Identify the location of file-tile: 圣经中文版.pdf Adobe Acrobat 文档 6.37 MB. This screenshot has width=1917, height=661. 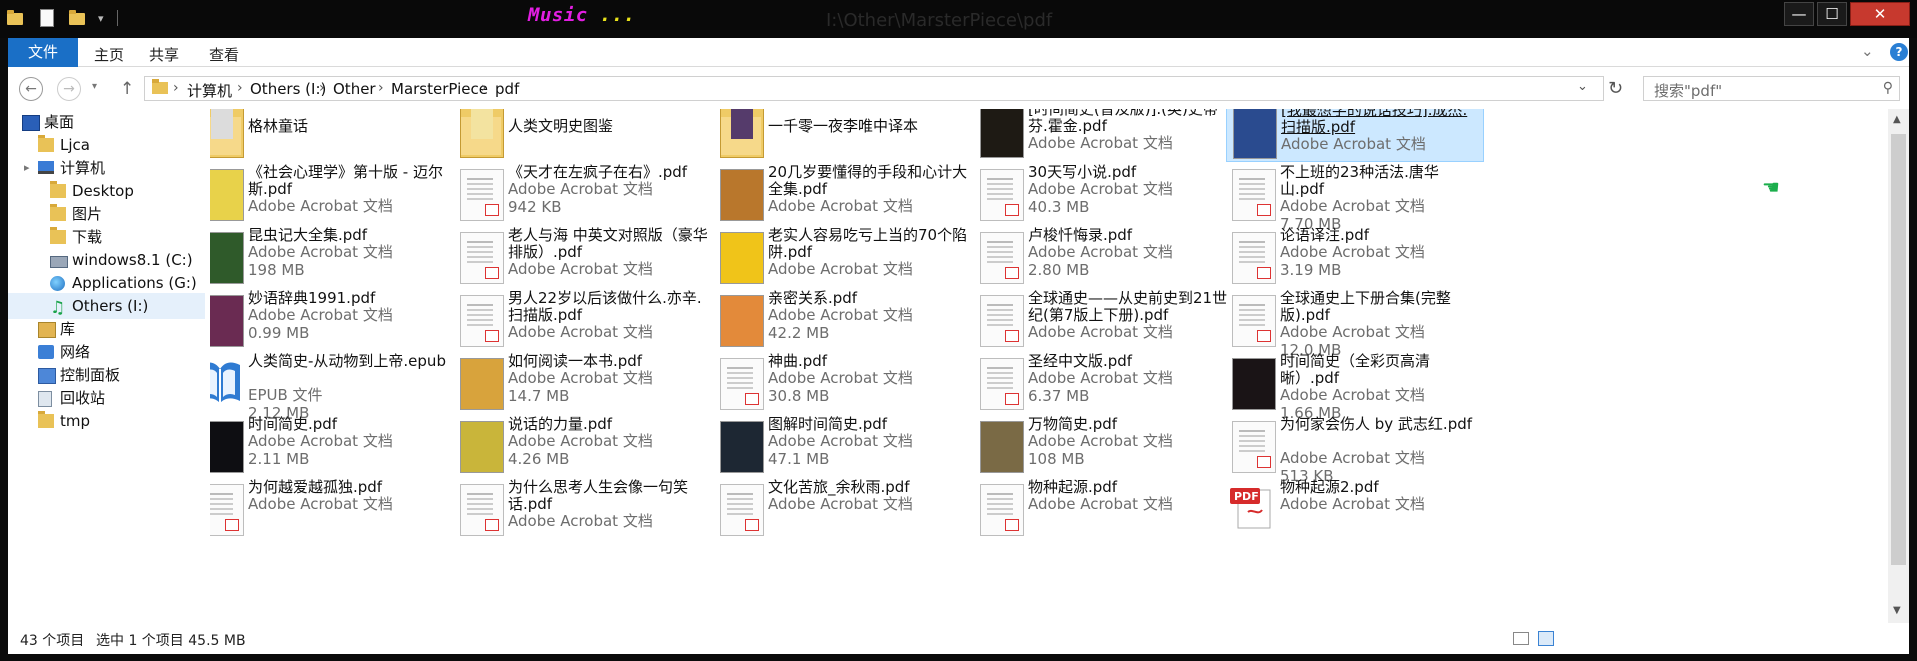
(1103, 382).